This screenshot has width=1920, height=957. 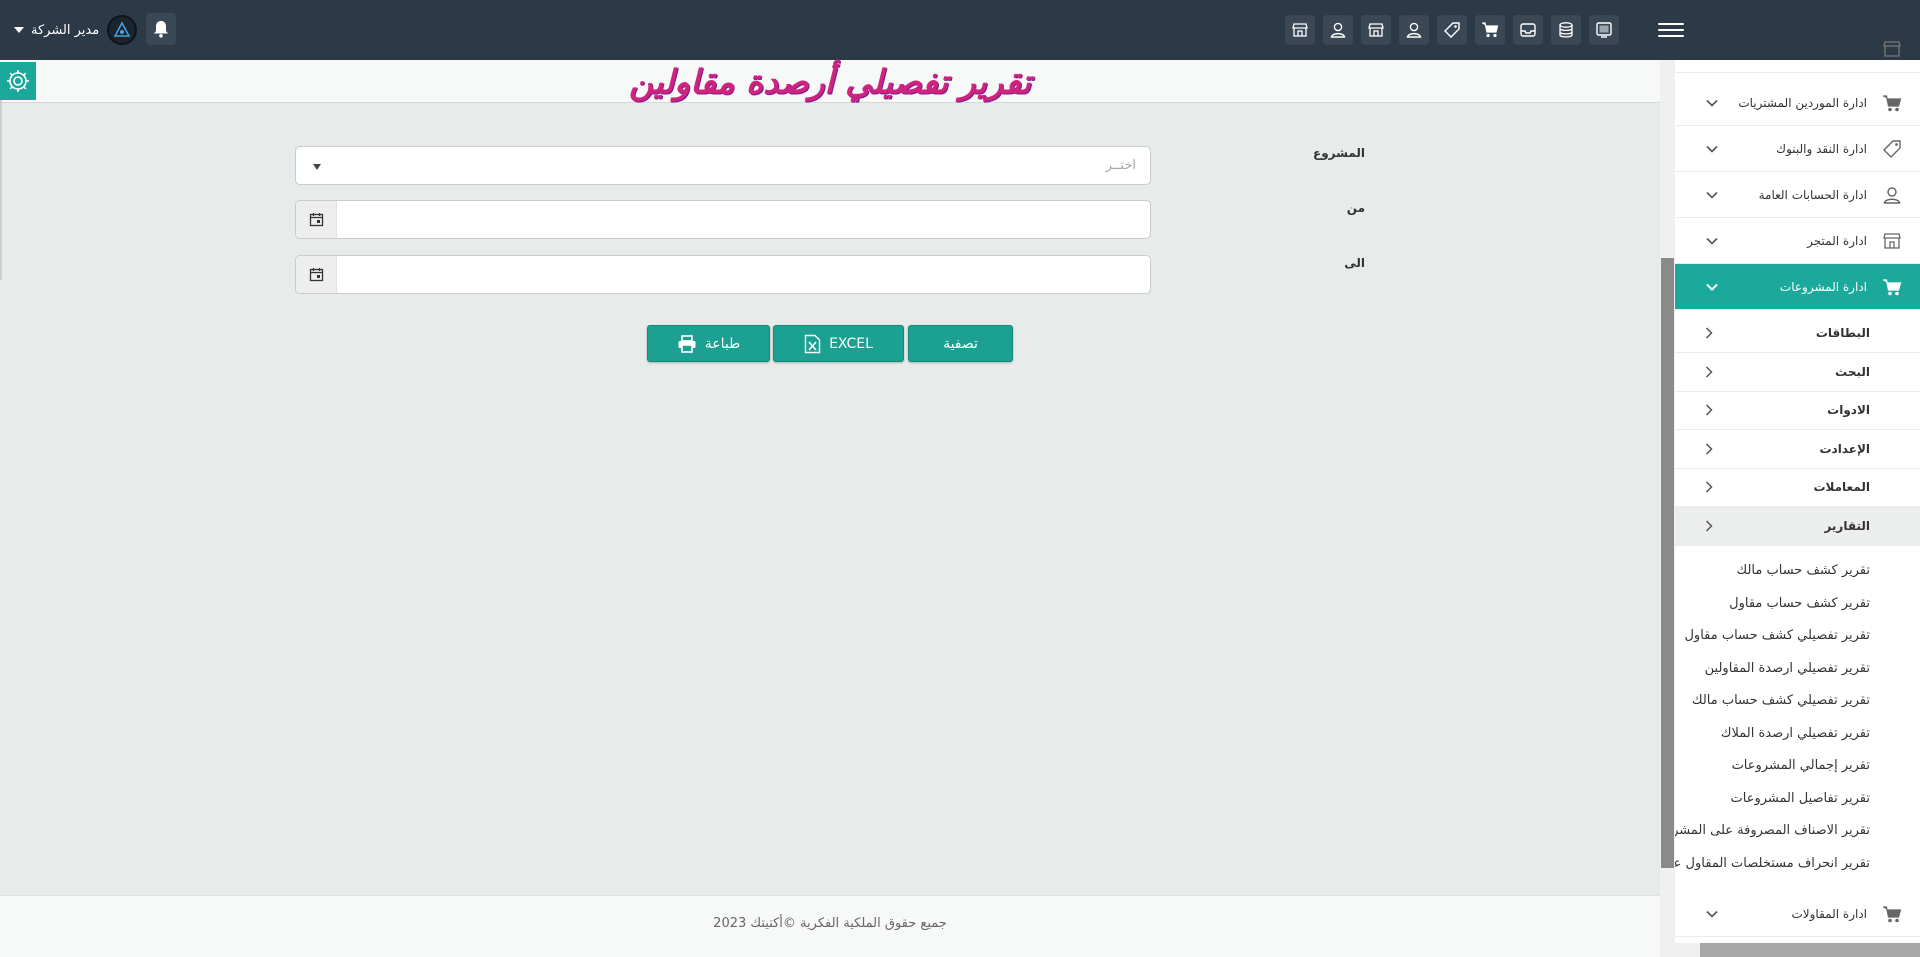 I want to click on user-name: مدير الشركة, so click(x=65, y=30).